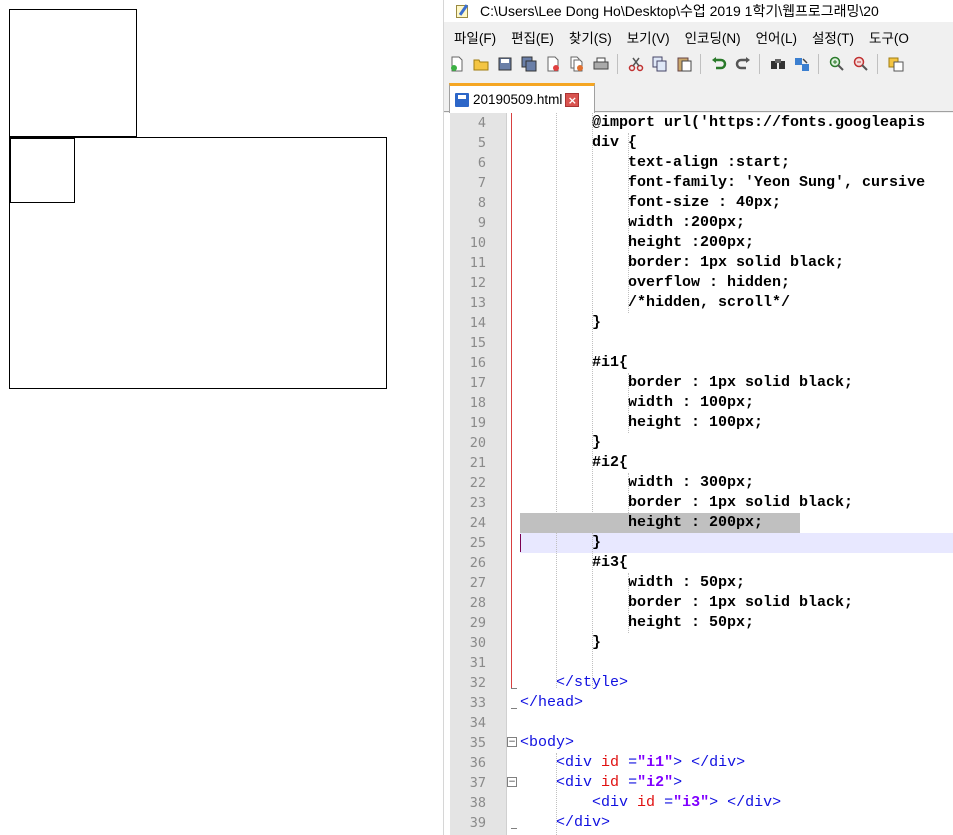  What do you see at coordinates (477, 643) in the screenshot?
I see `line-number: 30` at bounding box center [477, 643].